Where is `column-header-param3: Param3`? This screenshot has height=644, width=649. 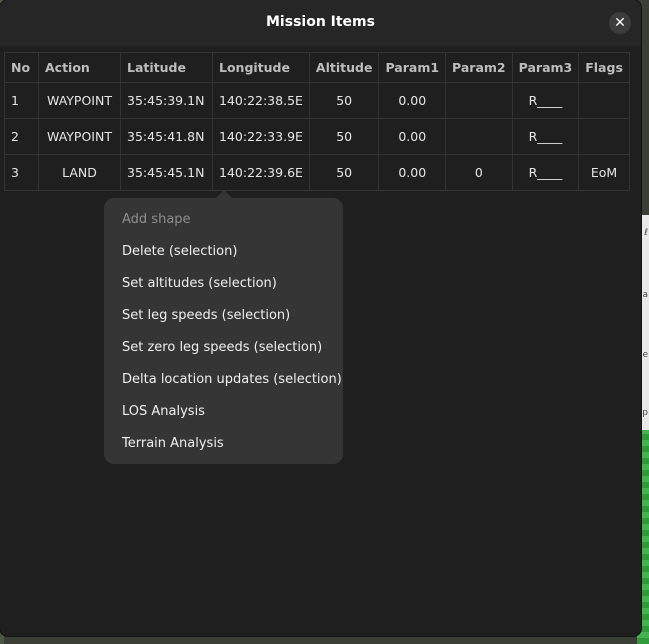
column-header-param3: Param3 is located at coordinates (545, 67).